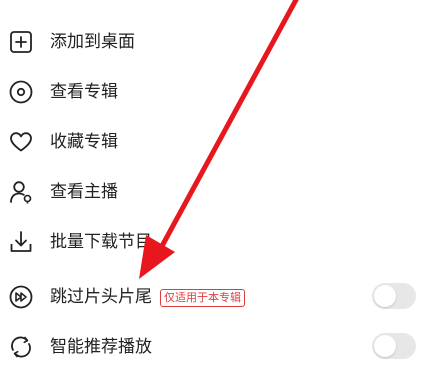 This screenshot has width=427, height=367. I want to click on skip-intro-outro-toggle, so click(394, 296).